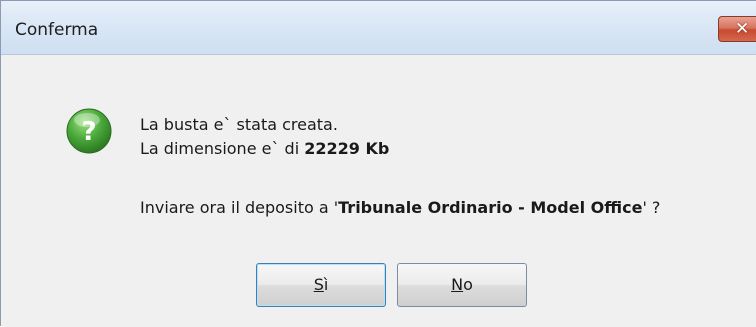 Image resolution: width=756 pixels, height=327 pixels. I want to click on close-button: ✕, so click(737, 29).